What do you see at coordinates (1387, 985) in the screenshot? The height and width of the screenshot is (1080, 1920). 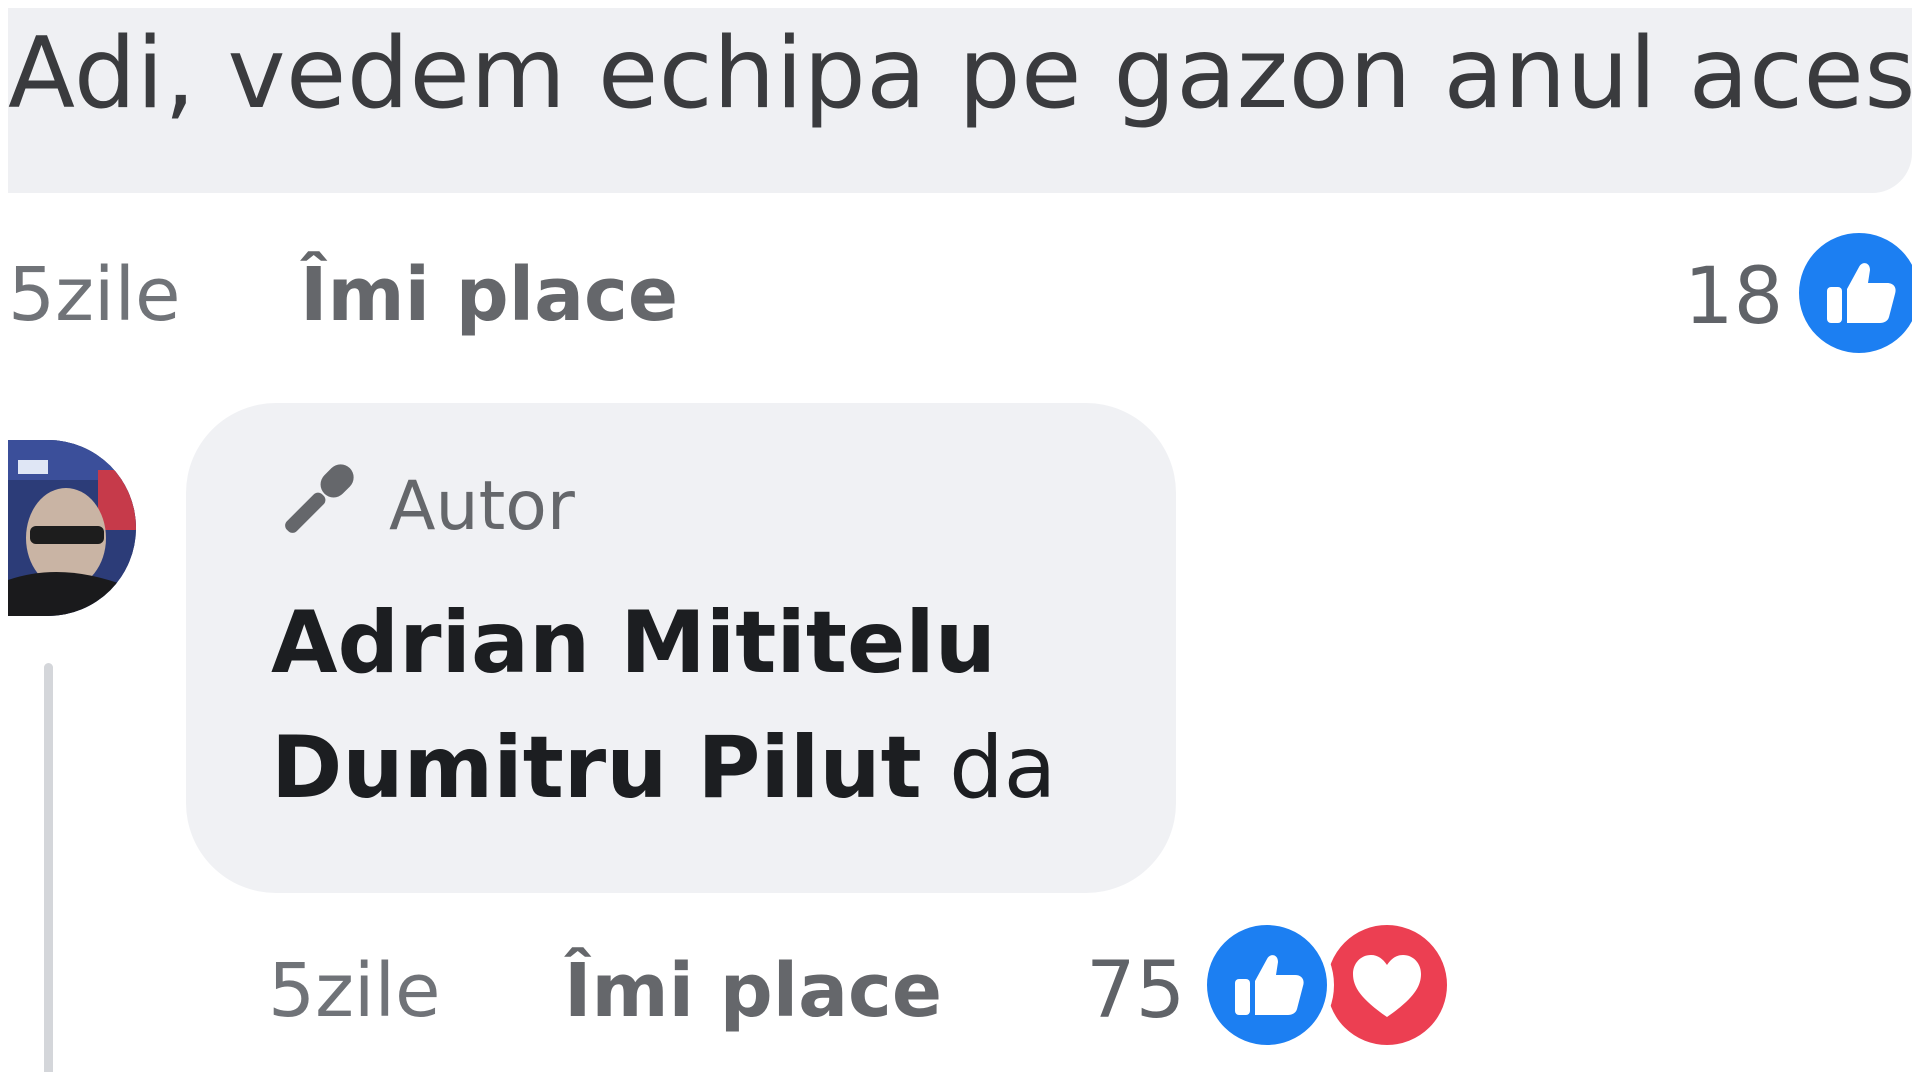 I see `heart-icon` at bounding box center [1387, 985].